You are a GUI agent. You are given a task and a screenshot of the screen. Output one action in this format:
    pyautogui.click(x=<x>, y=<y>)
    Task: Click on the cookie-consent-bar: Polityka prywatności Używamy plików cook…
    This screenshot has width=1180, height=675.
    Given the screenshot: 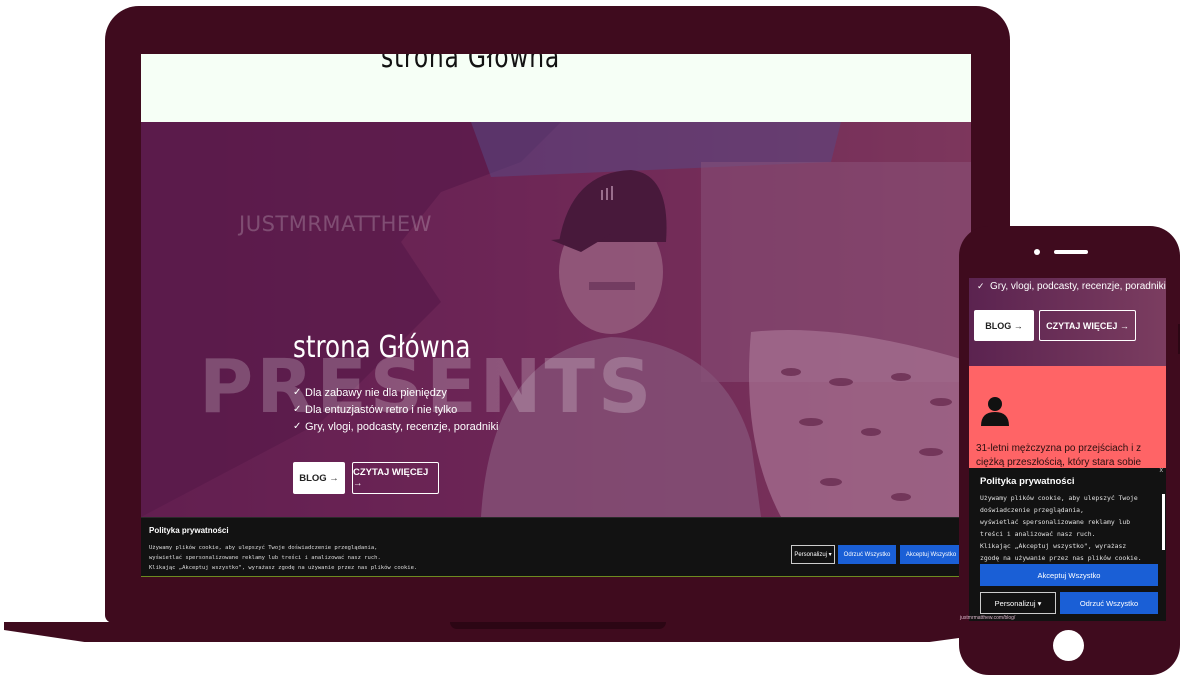 What is the action you would take?
    pyautogui.click(x=556, y=547)
    